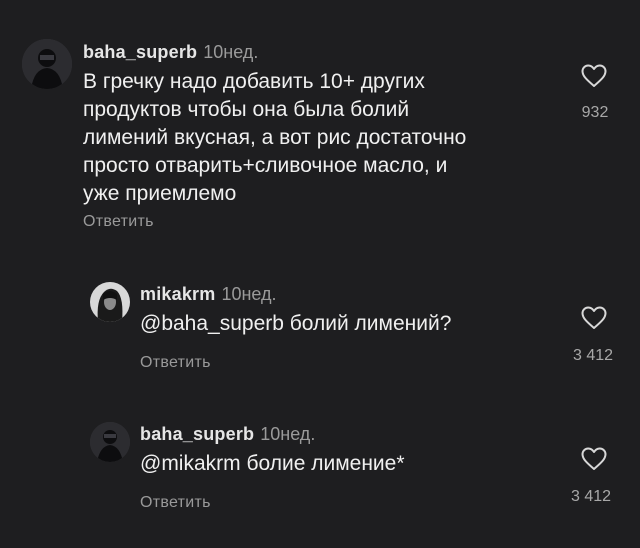  What do you see at coordinates (272, 463) in the screenshot?
I see `comment-text: @mikakrm болие лимение*` at bounding box center [272, 463].